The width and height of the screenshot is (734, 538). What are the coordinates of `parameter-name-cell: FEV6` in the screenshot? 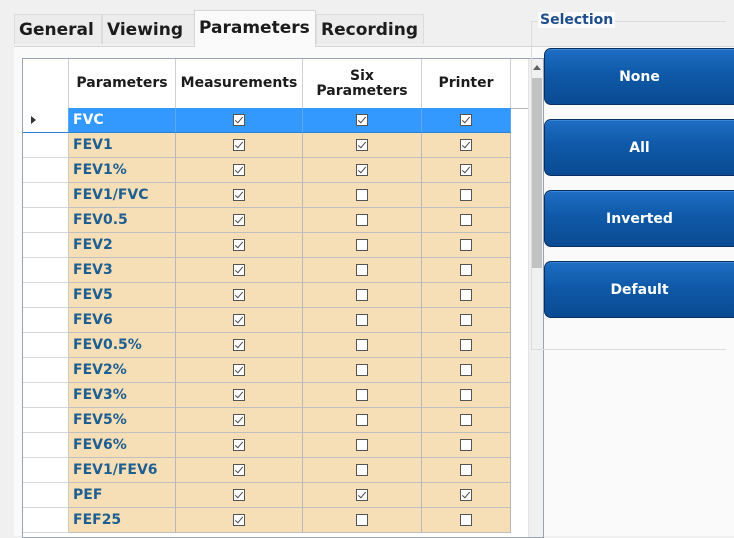 It's located at (122, 320).